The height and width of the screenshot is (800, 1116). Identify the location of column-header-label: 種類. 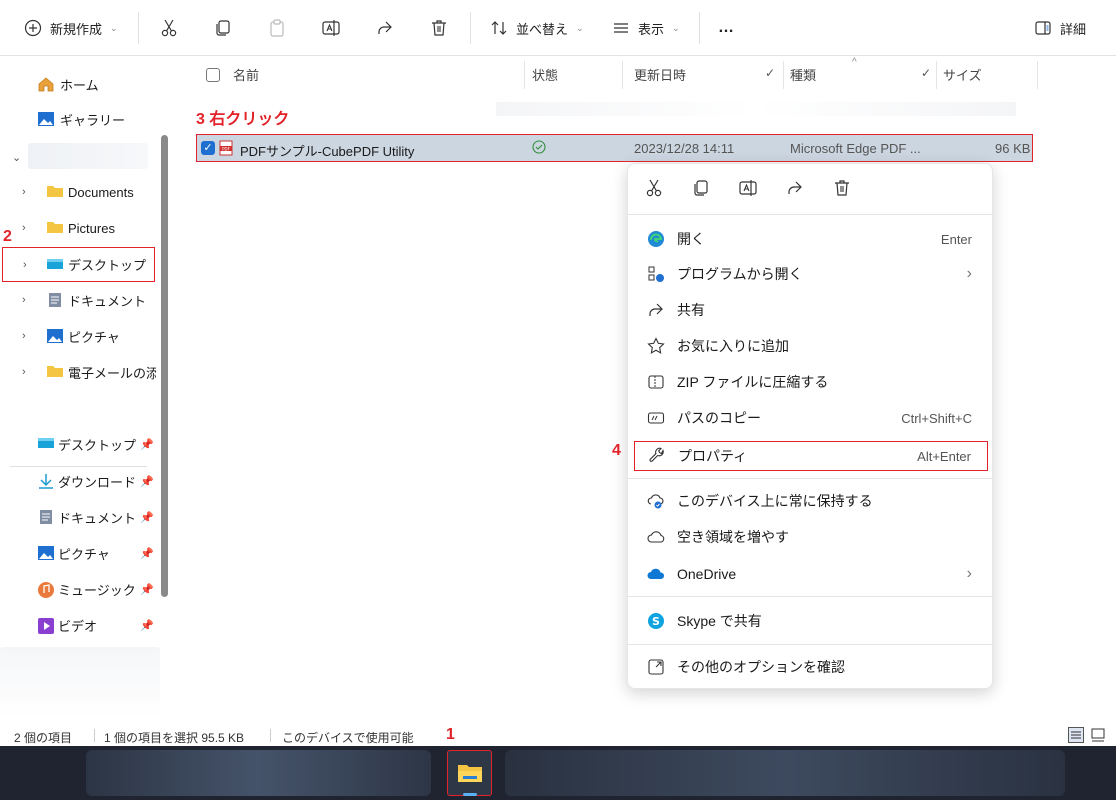
(803, 75).